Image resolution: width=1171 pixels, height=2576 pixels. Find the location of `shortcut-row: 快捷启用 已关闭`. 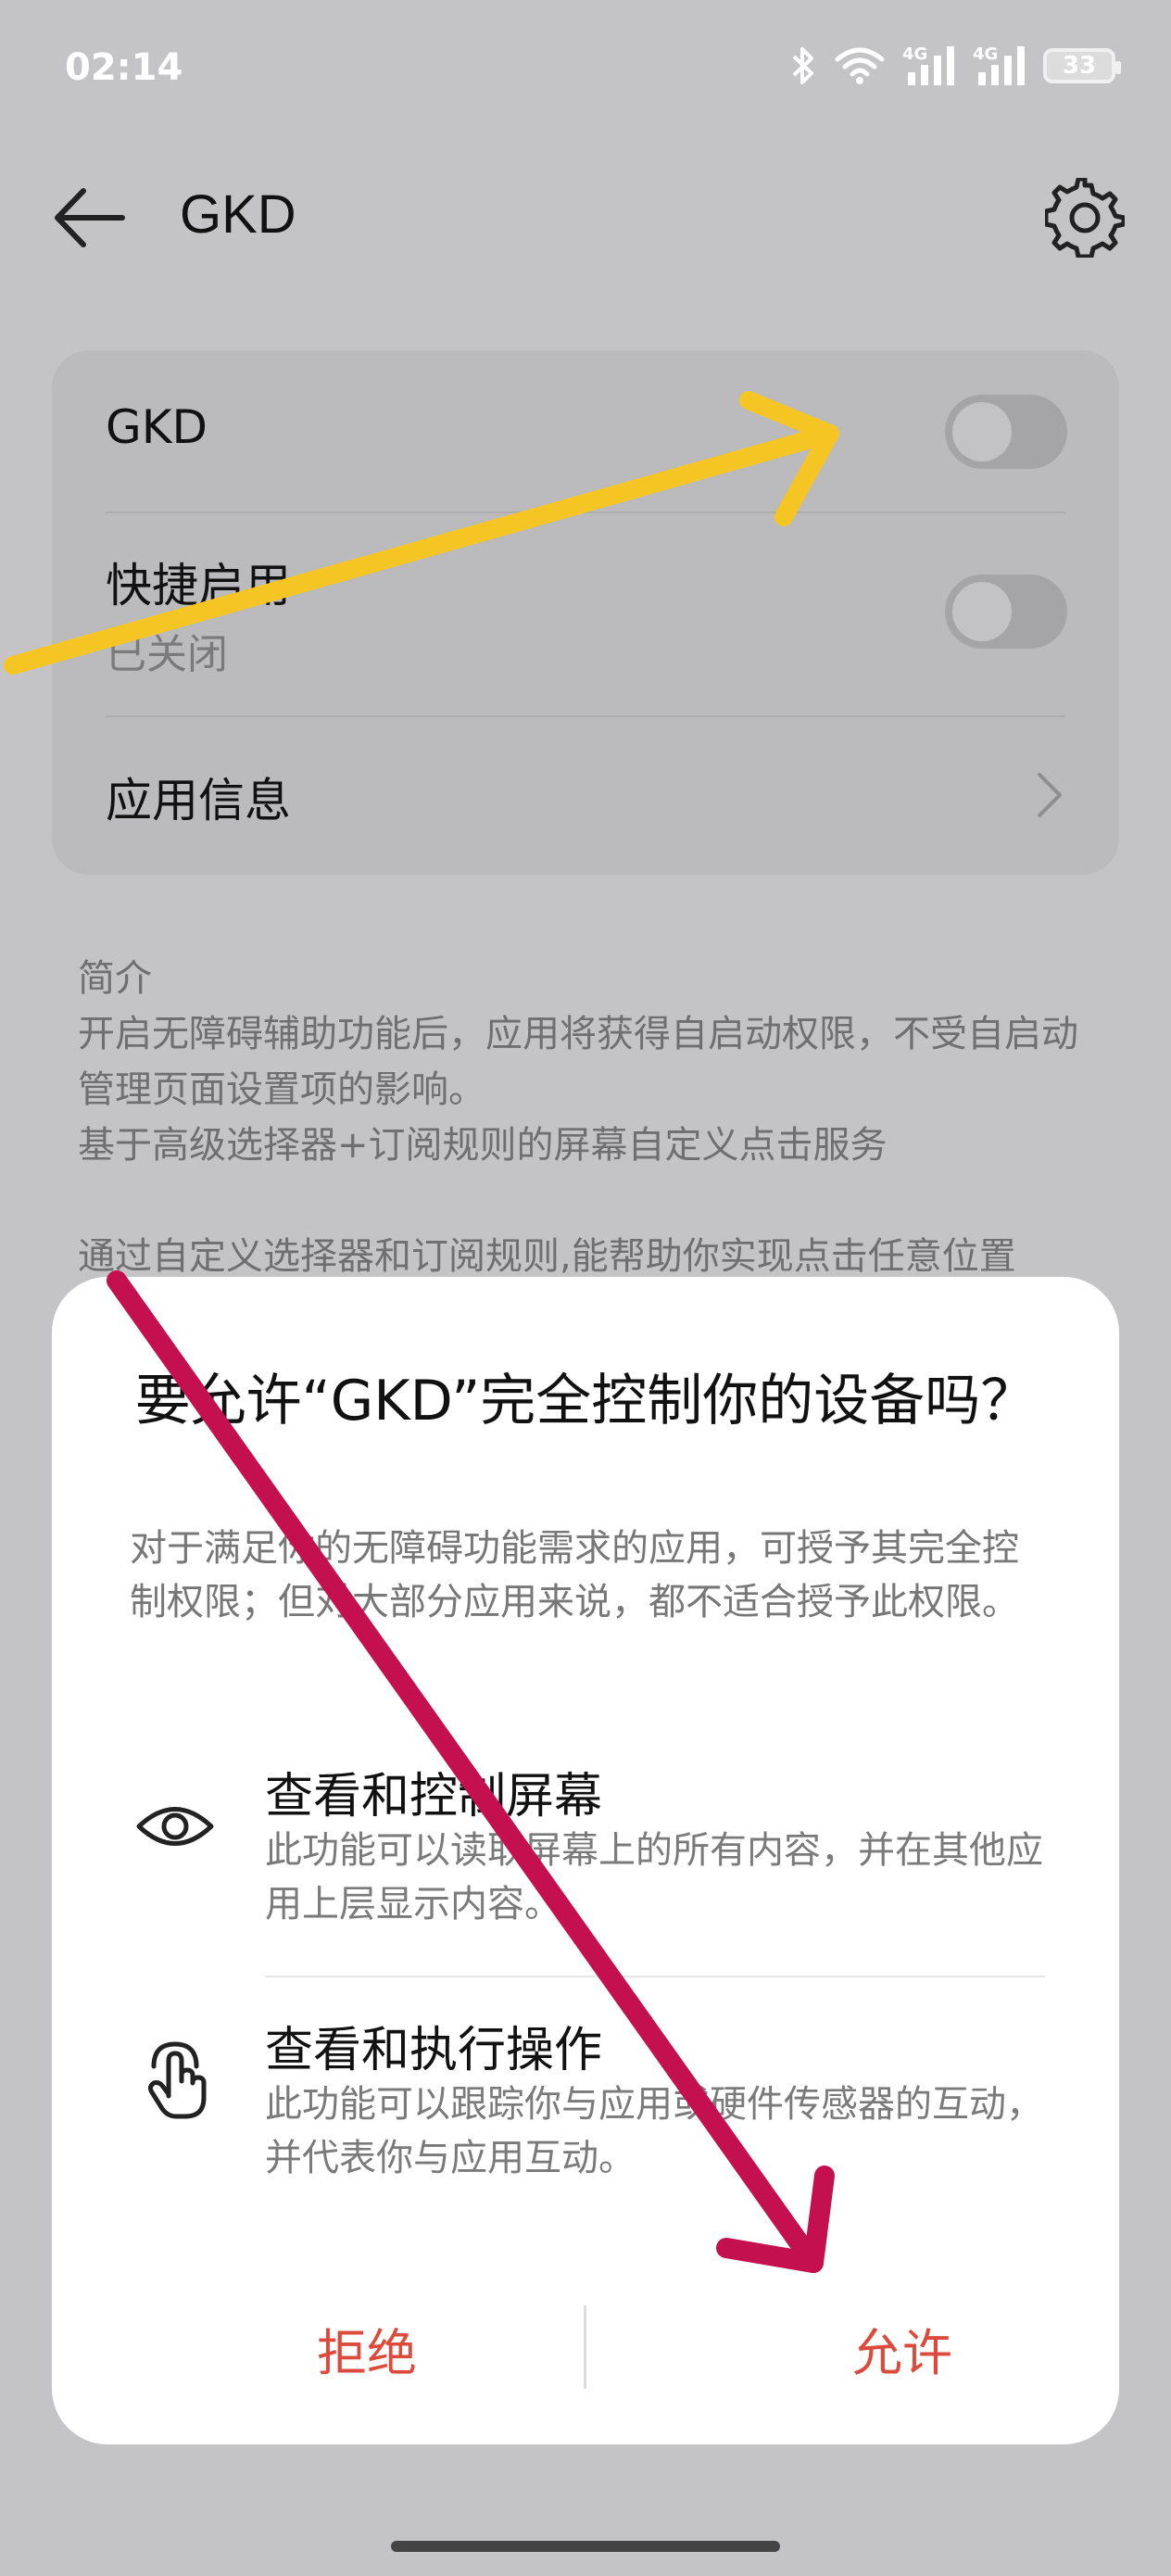

shortcut-row: 快捷启用 已关闭 is located at coordinates (585, 614).